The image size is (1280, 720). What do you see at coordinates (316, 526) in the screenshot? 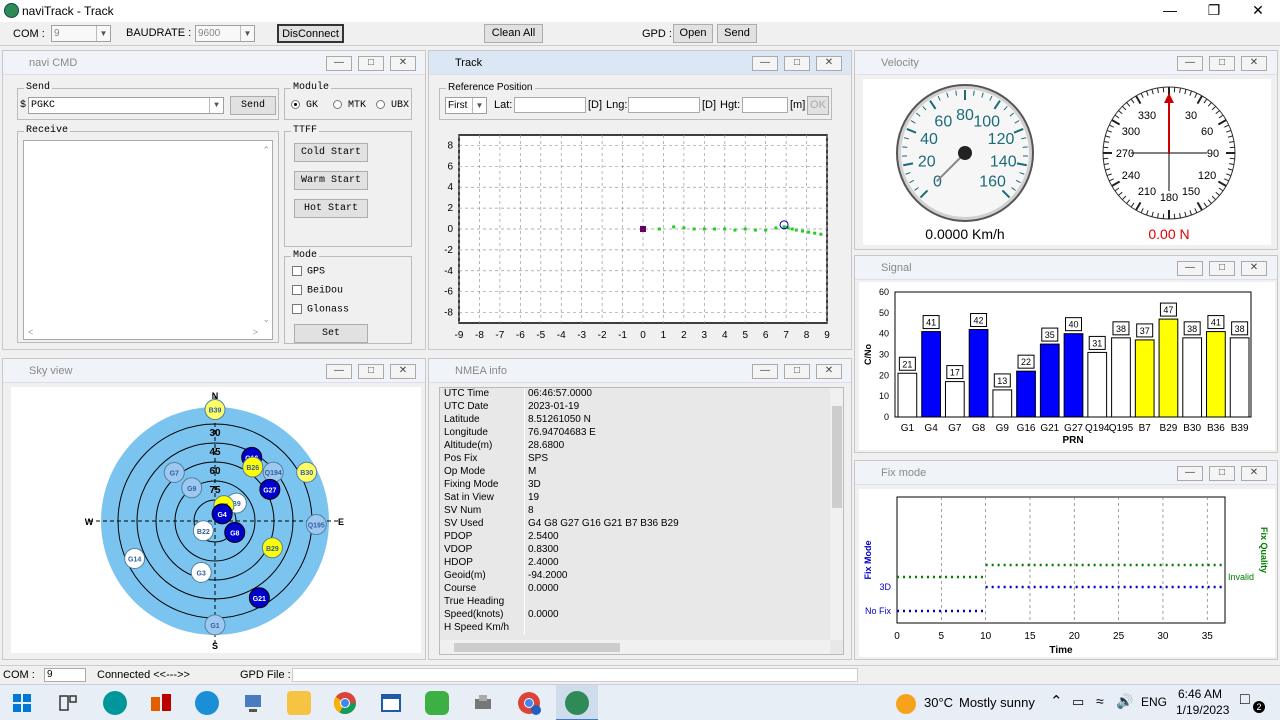
I see `satellite-label: Q195` at bounding box center [316, 526].